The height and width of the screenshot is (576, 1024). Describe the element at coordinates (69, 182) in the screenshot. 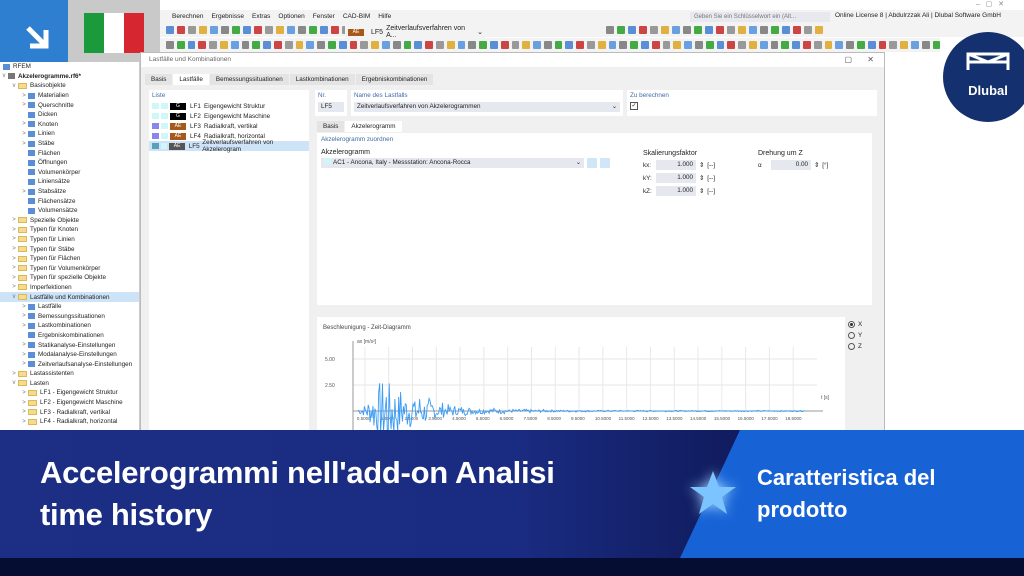

I see `tree-item: Liniensätze` at that location.